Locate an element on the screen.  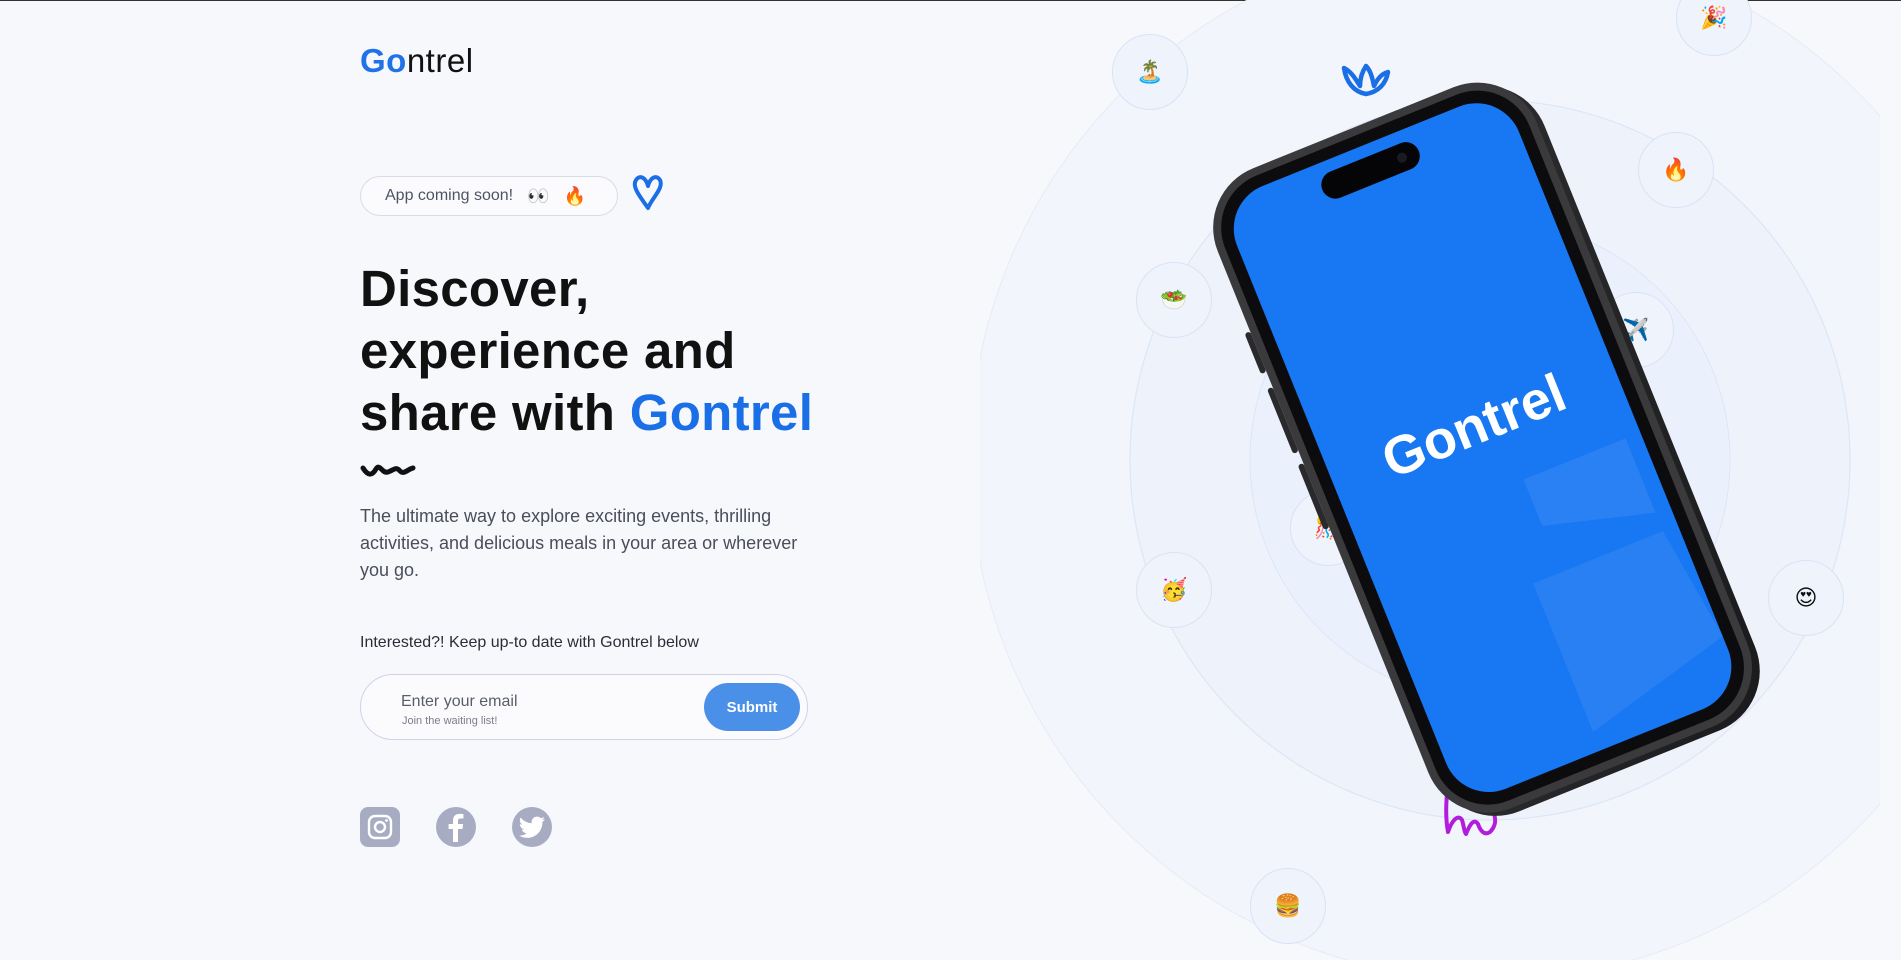
facebook-glyph-icon is located at coordinates (456, 827).